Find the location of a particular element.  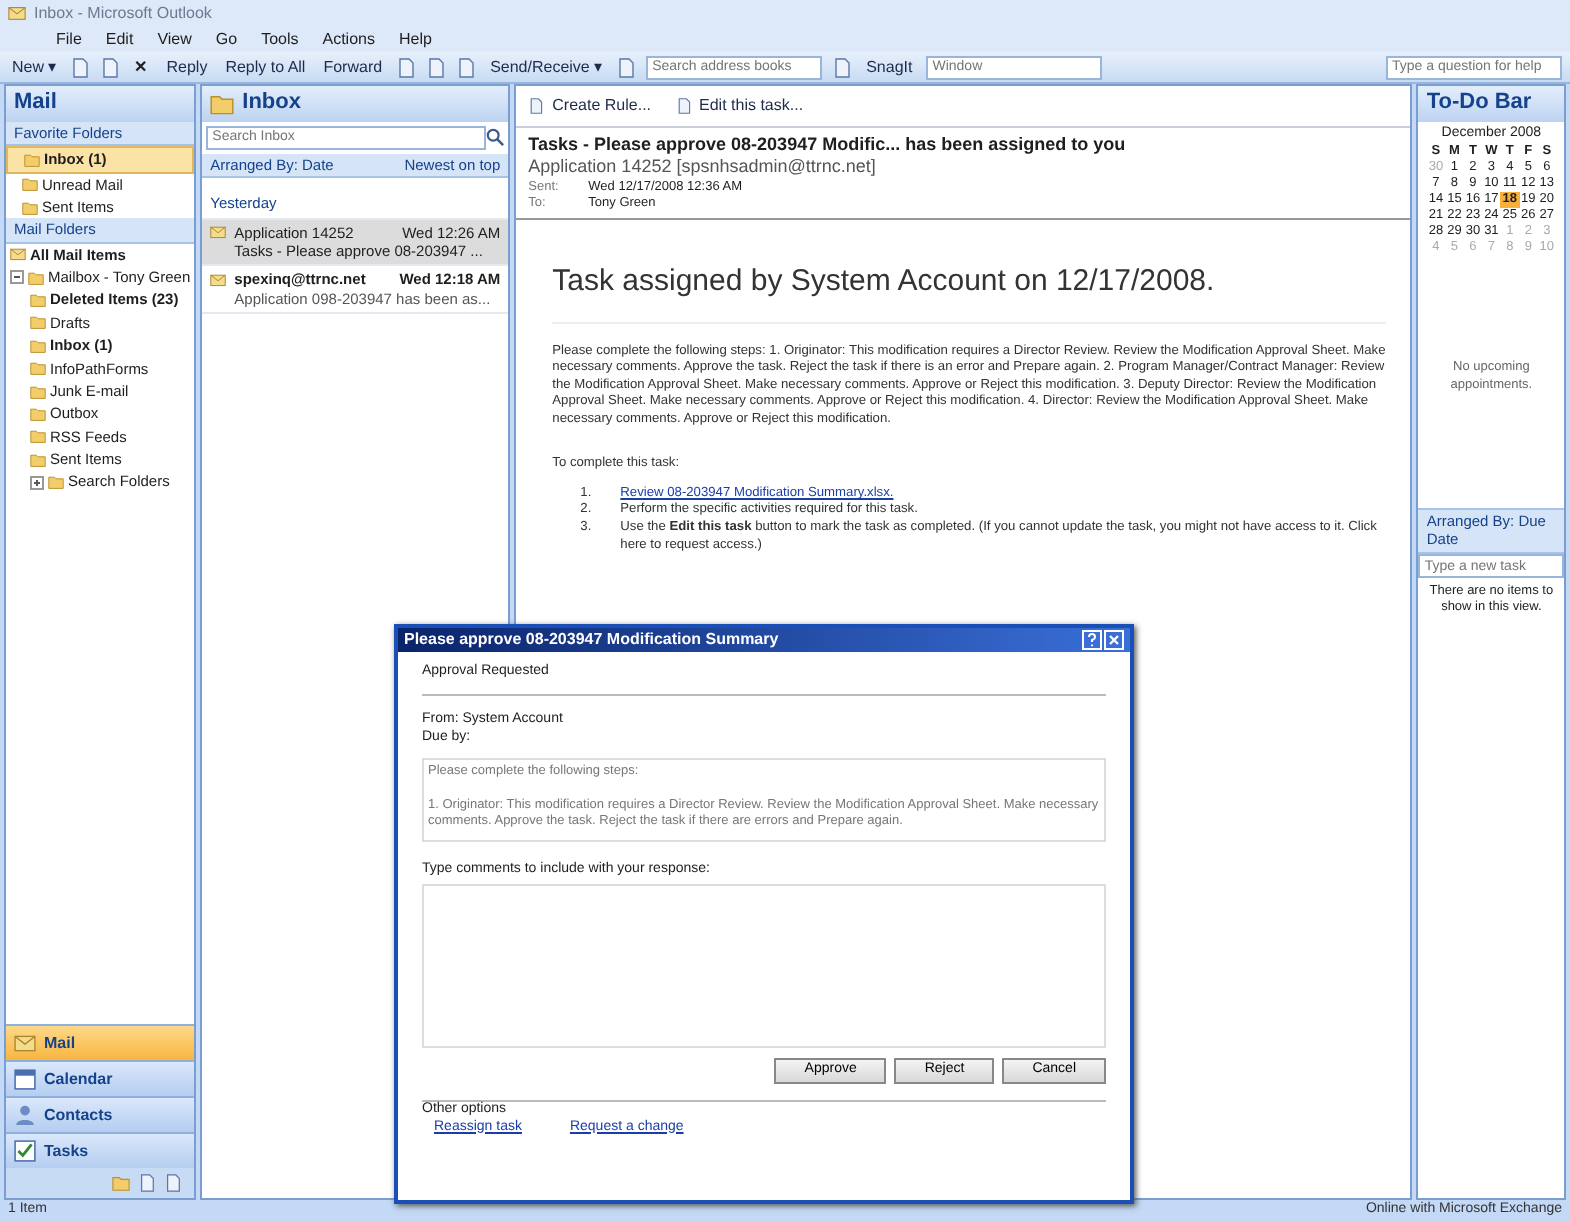

menu-item: Edit is located at coordinates (119, 39).